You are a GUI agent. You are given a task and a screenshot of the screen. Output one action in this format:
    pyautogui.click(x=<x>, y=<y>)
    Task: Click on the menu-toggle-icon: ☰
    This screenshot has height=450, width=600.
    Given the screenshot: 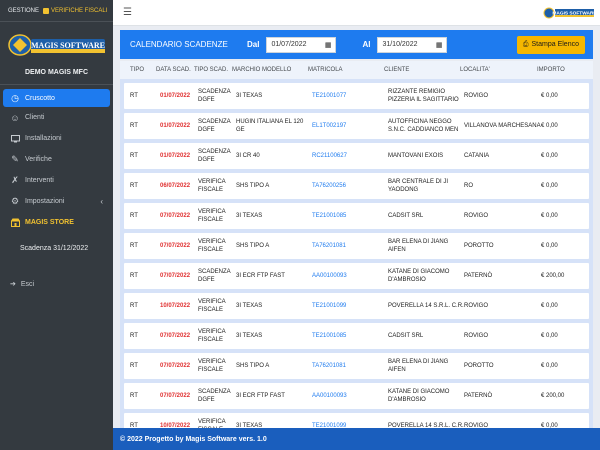 What is the action you would take?
    pyautogui.click(x=127, y=12)
    